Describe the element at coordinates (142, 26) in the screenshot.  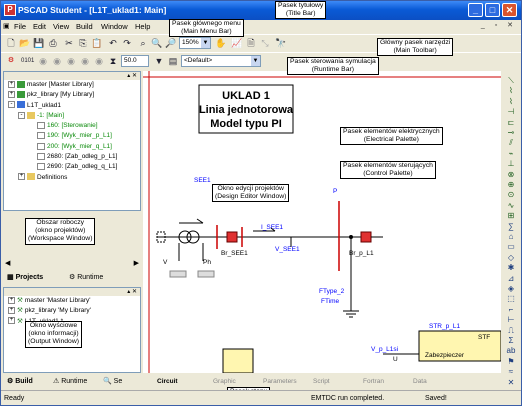
I see `menu-help: Help` at that location.